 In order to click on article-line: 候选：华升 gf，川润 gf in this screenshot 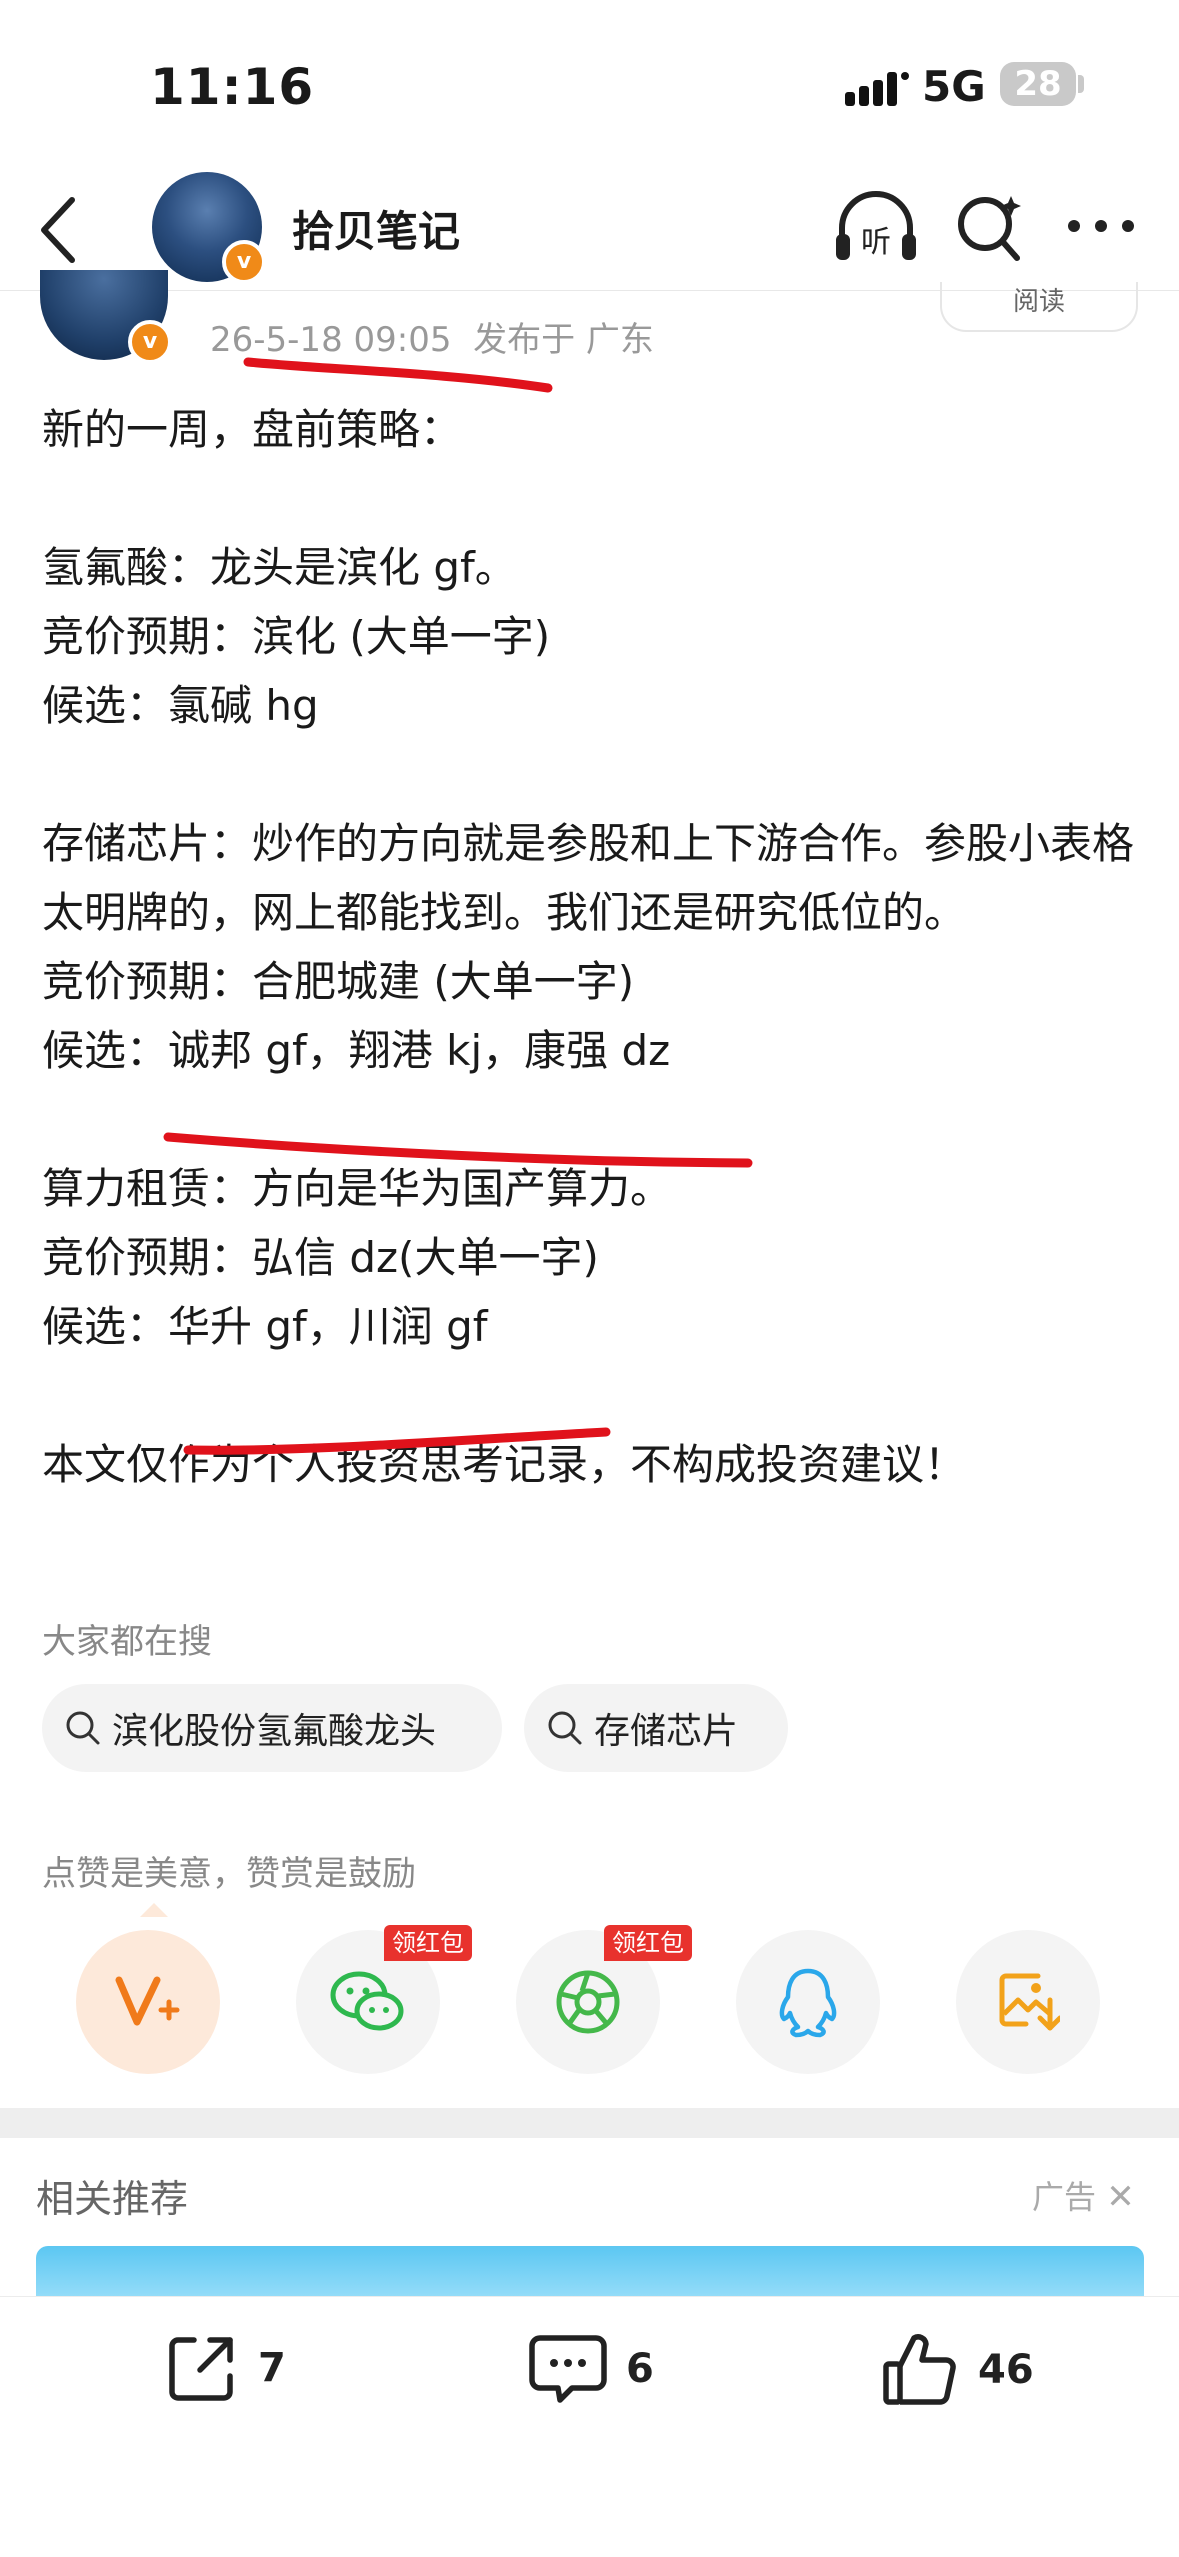, I will do `click(265, 1326)`.